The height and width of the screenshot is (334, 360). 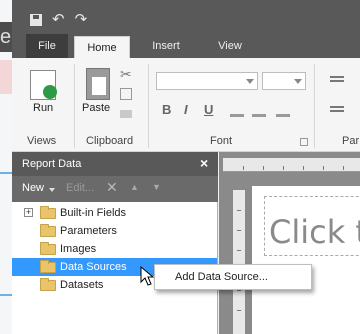 What do you see at coordinates (291, 165) in the screenshot?
I see `horizontal-ruler` at bounding box center [291, 165].